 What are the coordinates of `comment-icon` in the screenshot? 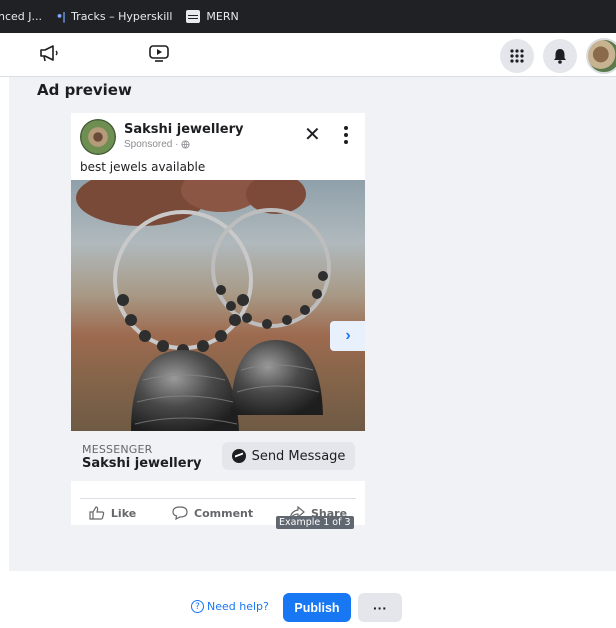 It's located at (180, 513).